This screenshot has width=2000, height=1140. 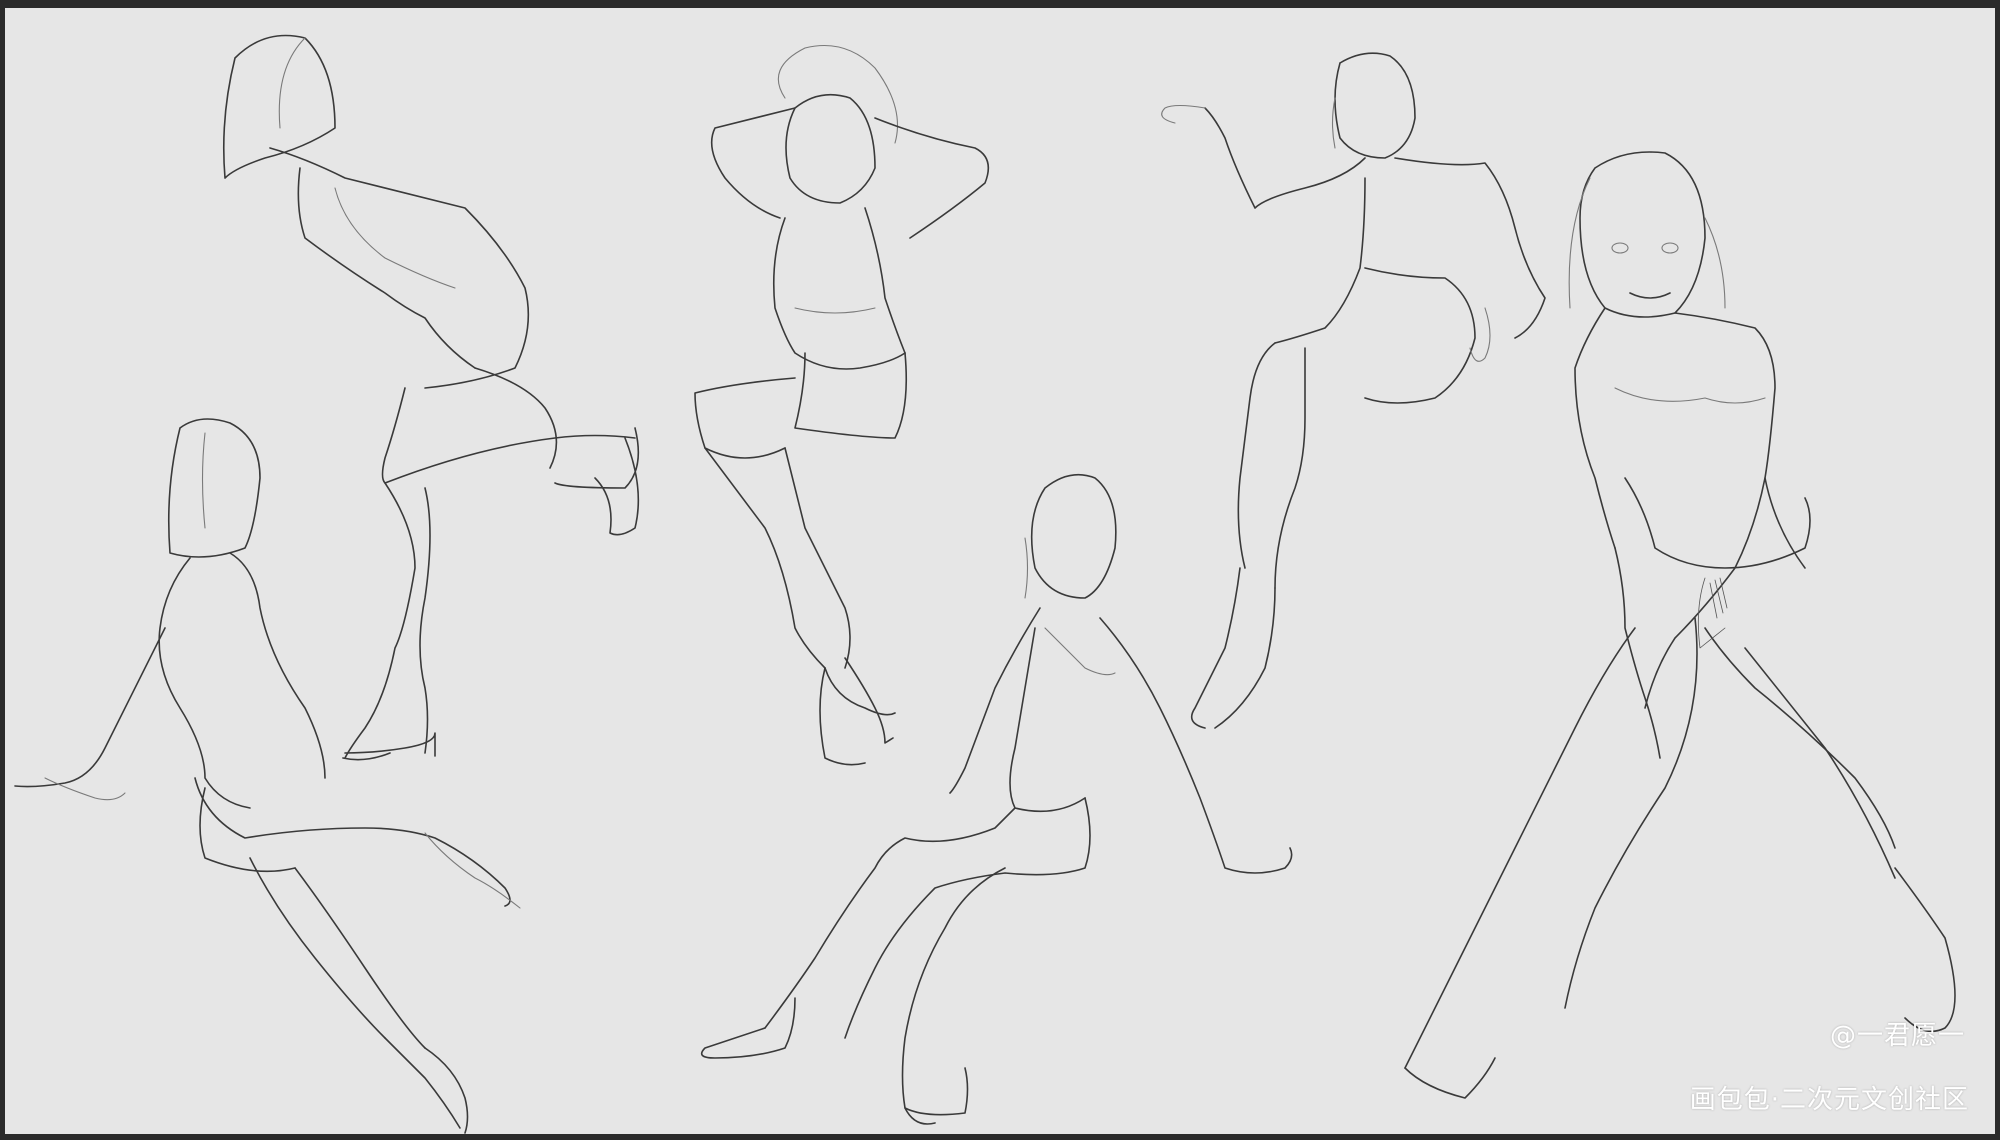 What do you see at coordinates (1829, 1100) in the screenshot?
I see `watermark-site: 画包包·二次元文创社区` at bounding box center [1829, 1100].